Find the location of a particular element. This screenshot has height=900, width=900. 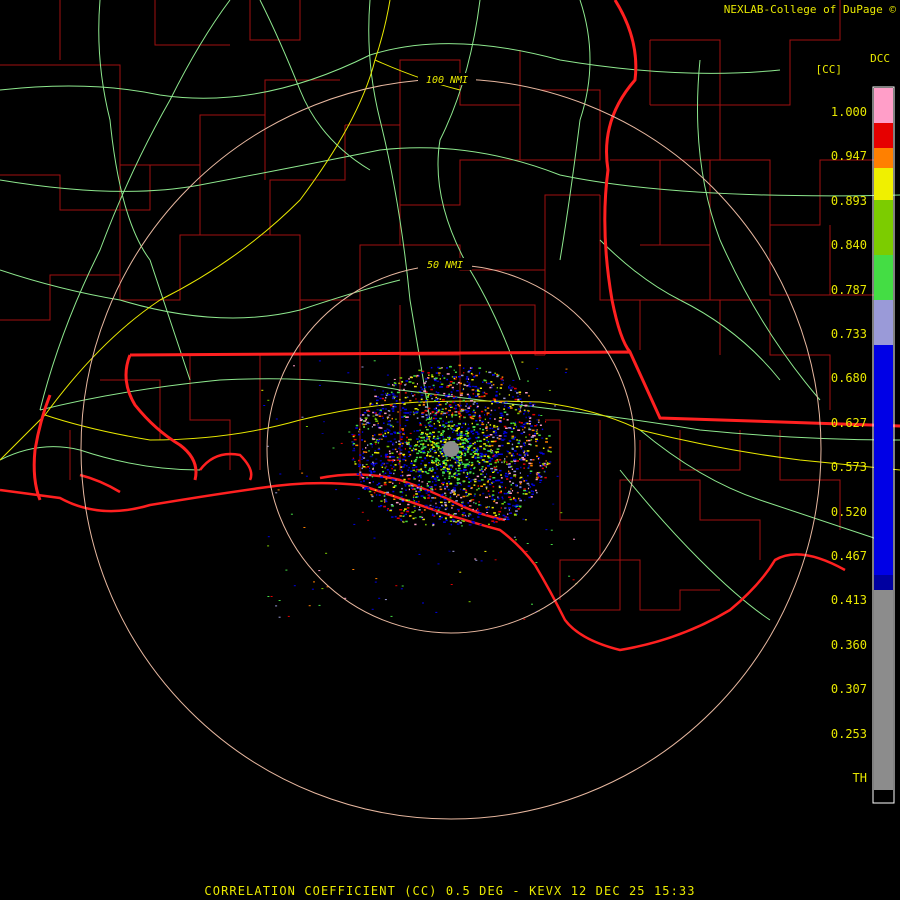

legend-color-step is located at coordinates (883, 184).